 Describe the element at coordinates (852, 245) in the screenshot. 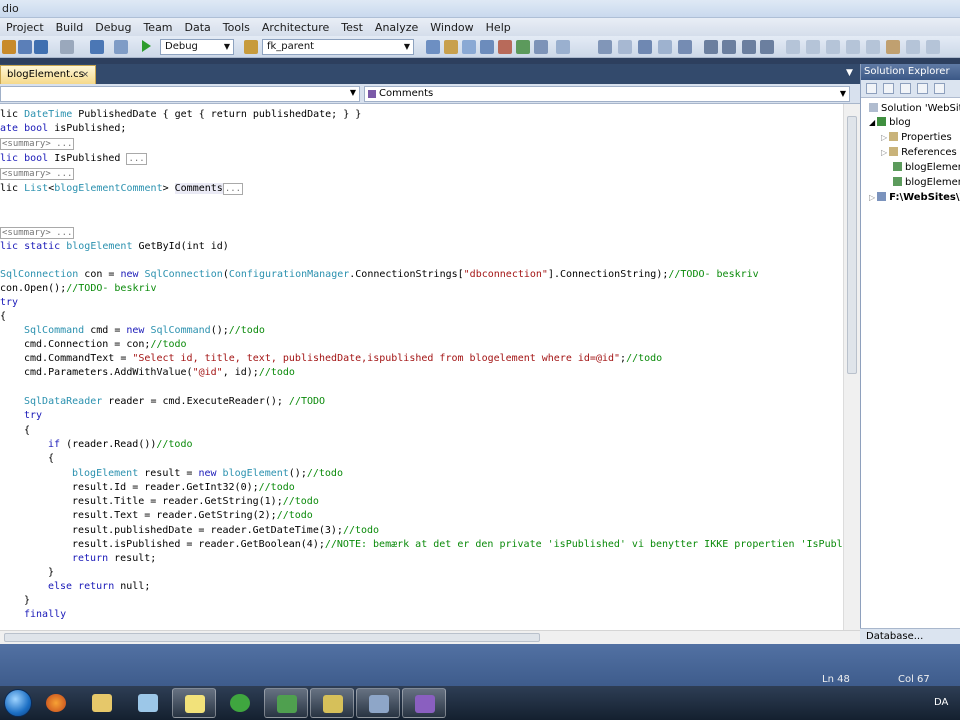

I see `vertical-scroll-thumb` at that location.